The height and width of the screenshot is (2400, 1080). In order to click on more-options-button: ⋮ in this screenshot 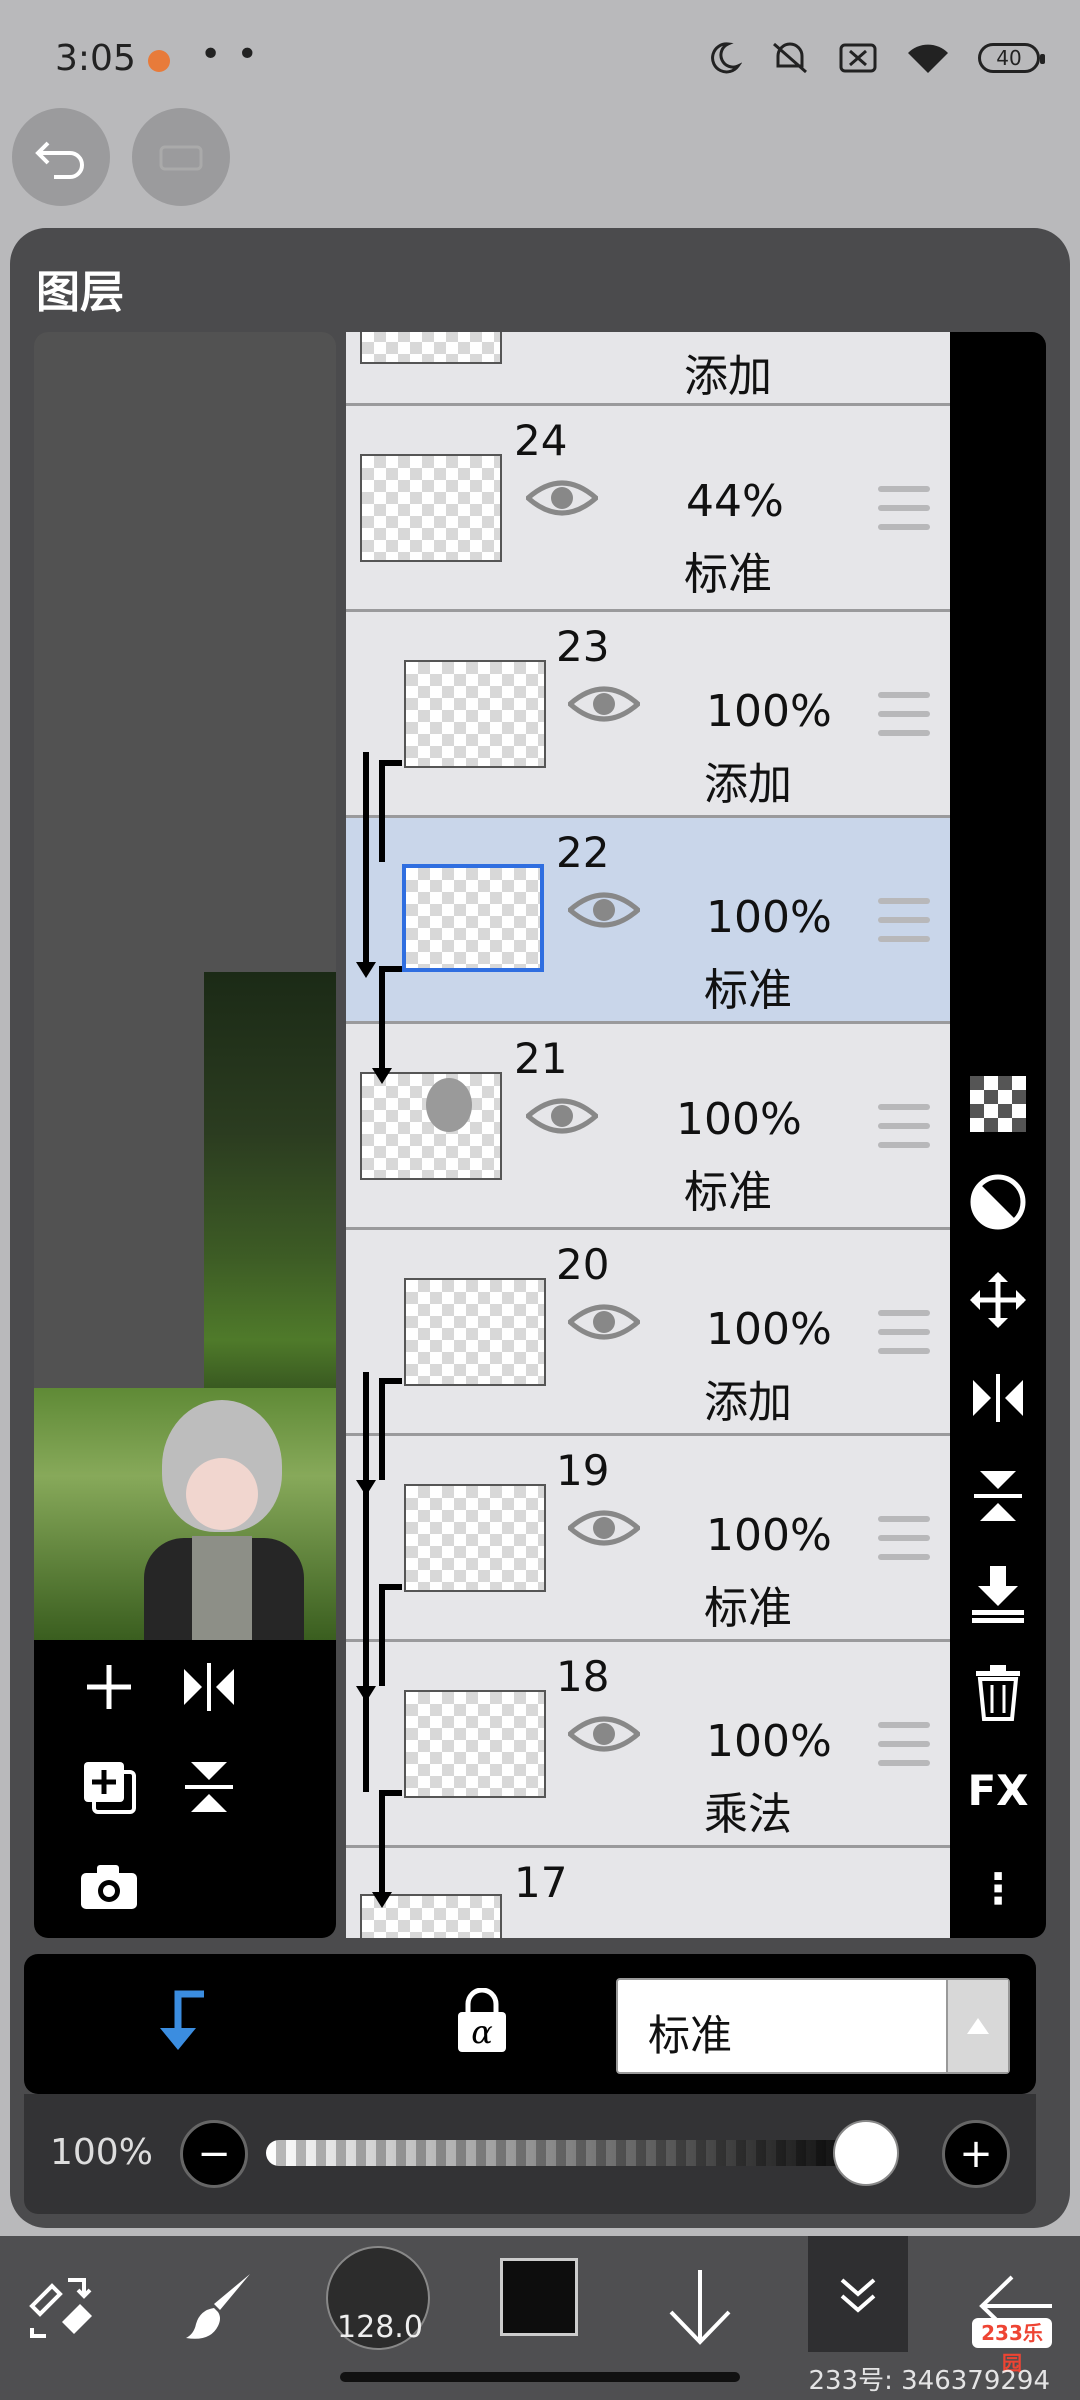, I will do `click(998, 1888)`.